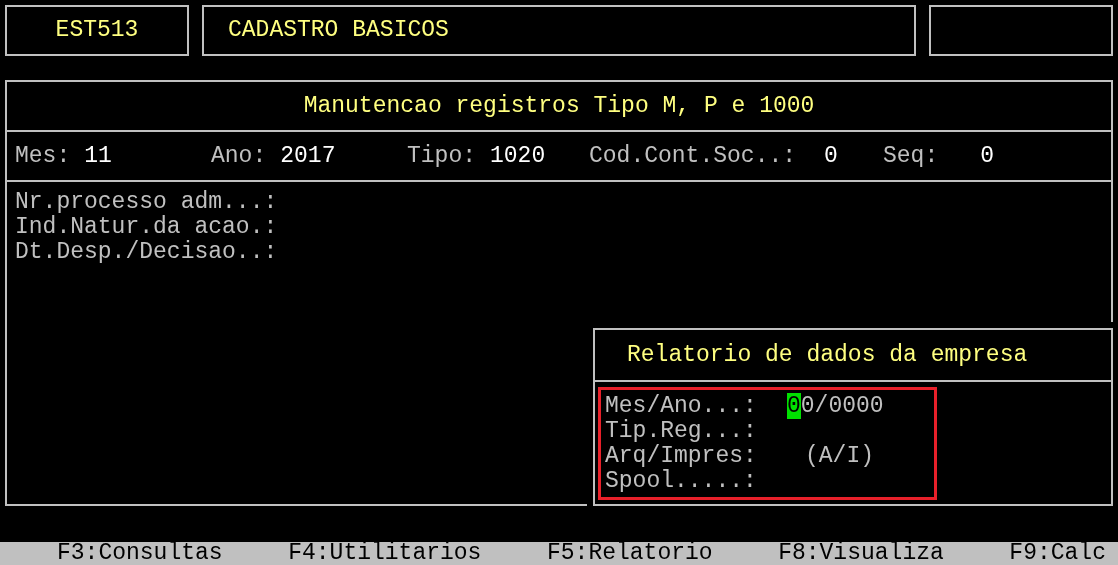 The width and height of the screenshot is (1118, 565). What do you see at coordinates (681, 481) in the screenshot?
I see `field-label: Spool.....:` at bounding box center [681, 481].